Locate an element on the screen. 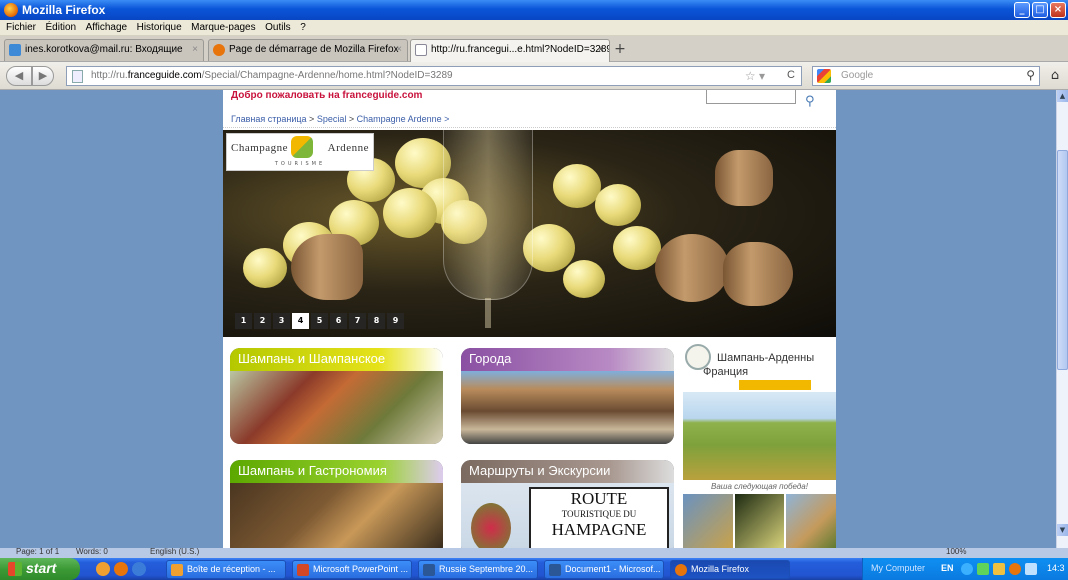 Image resolution: width=1068 pixels, height=580 pixels. outlook-icon is located at coordinates (177, 570).